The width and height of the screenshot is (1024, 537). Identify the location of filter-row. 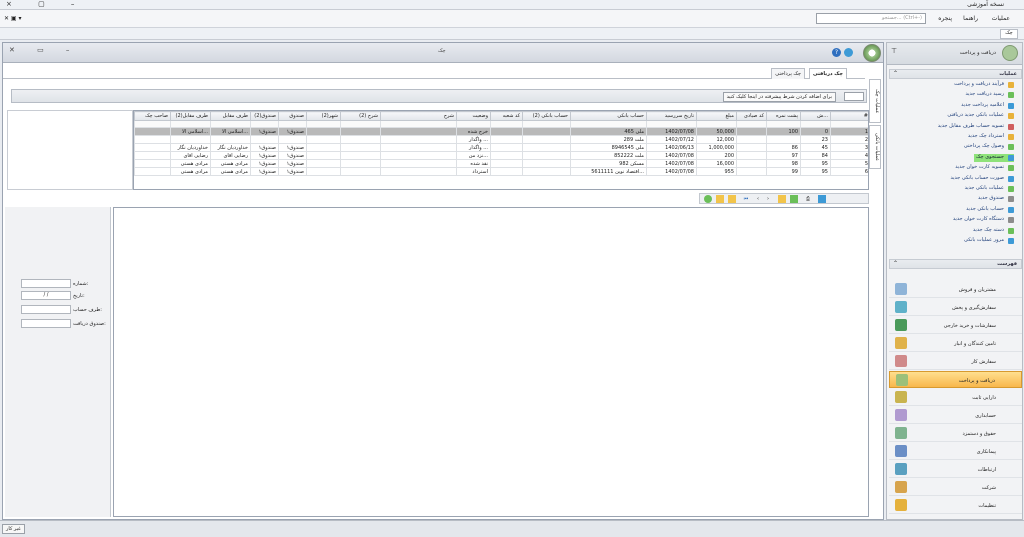
(501, 124).